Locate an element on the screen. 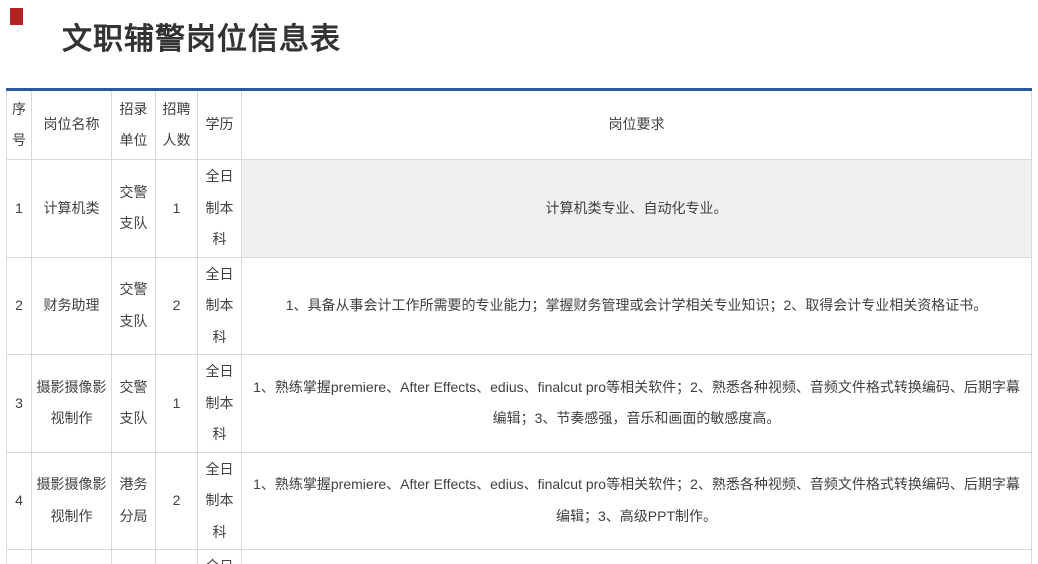 The image size is (1038, 564). column-header-no: 序号 is located at coordinates (19, 124).